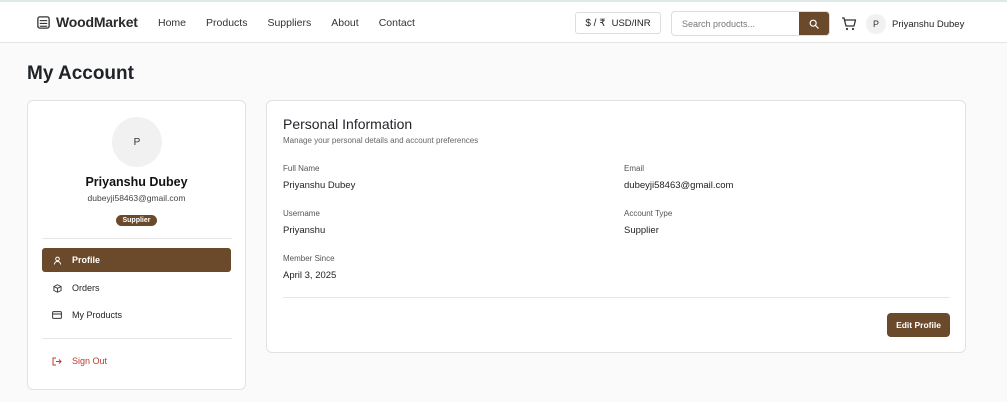 Image resolution: width=1007 pixels, height=402 pixels. I want to click on role-badge-wrap: Supplier, so click(136, 218).